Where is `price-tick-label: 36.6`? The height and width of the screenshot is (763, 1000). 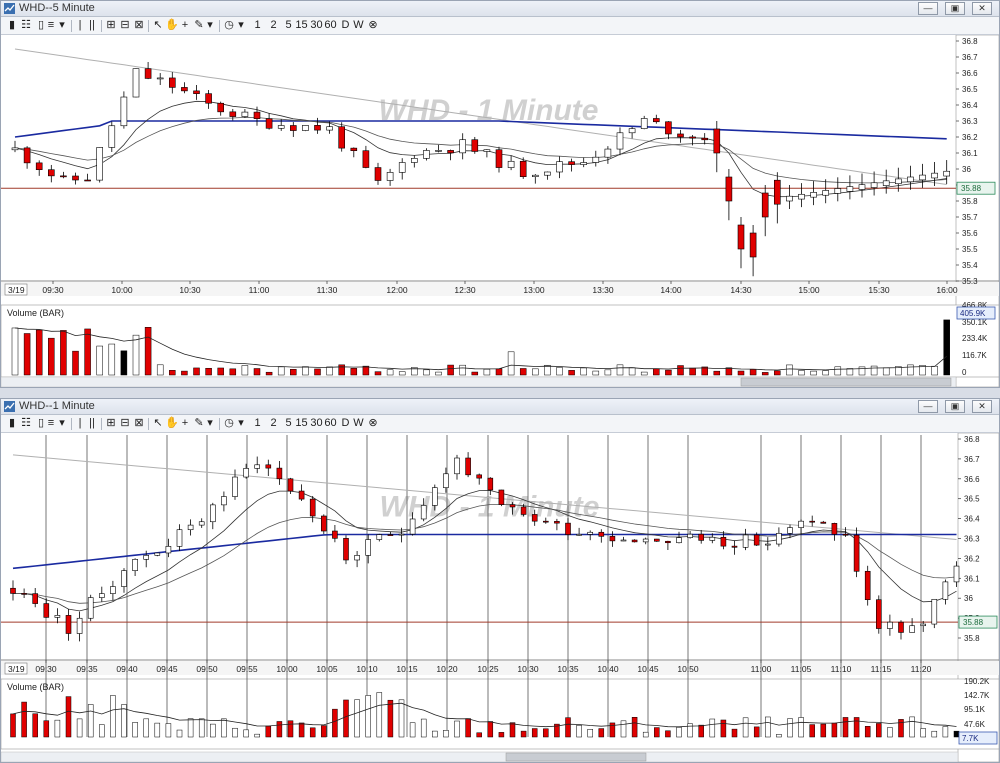
price-tick-label: 36.6 is located at coordinates (970, 73).